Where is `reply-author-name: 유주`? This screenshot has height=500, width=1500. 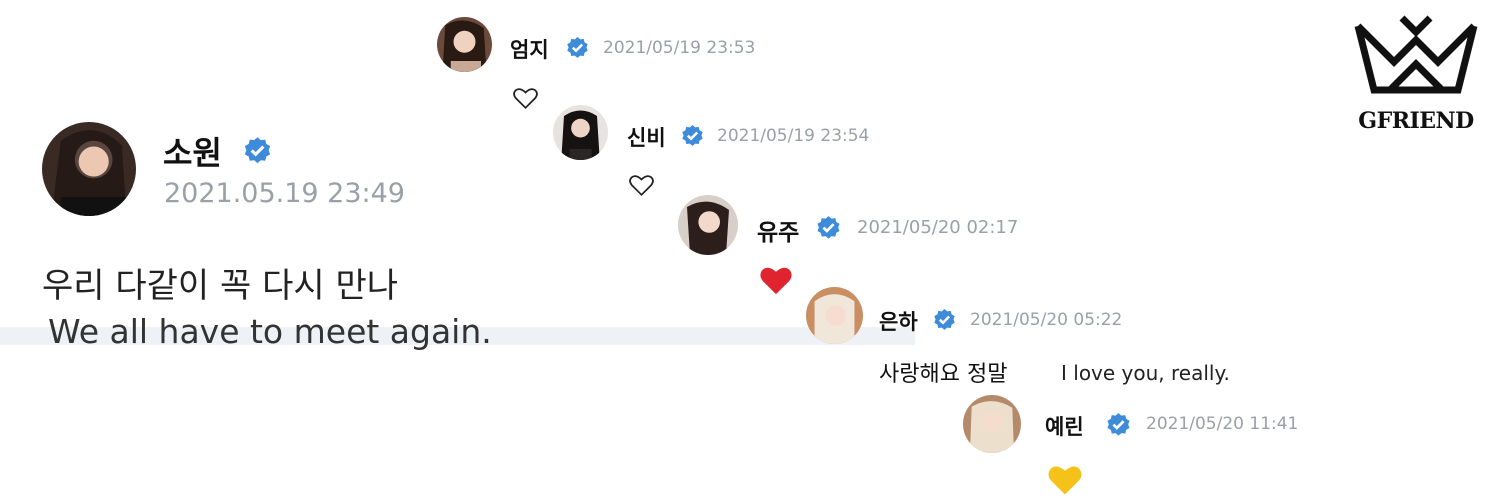
reply-author-name: 유주 is located at coordinates (778, 230).